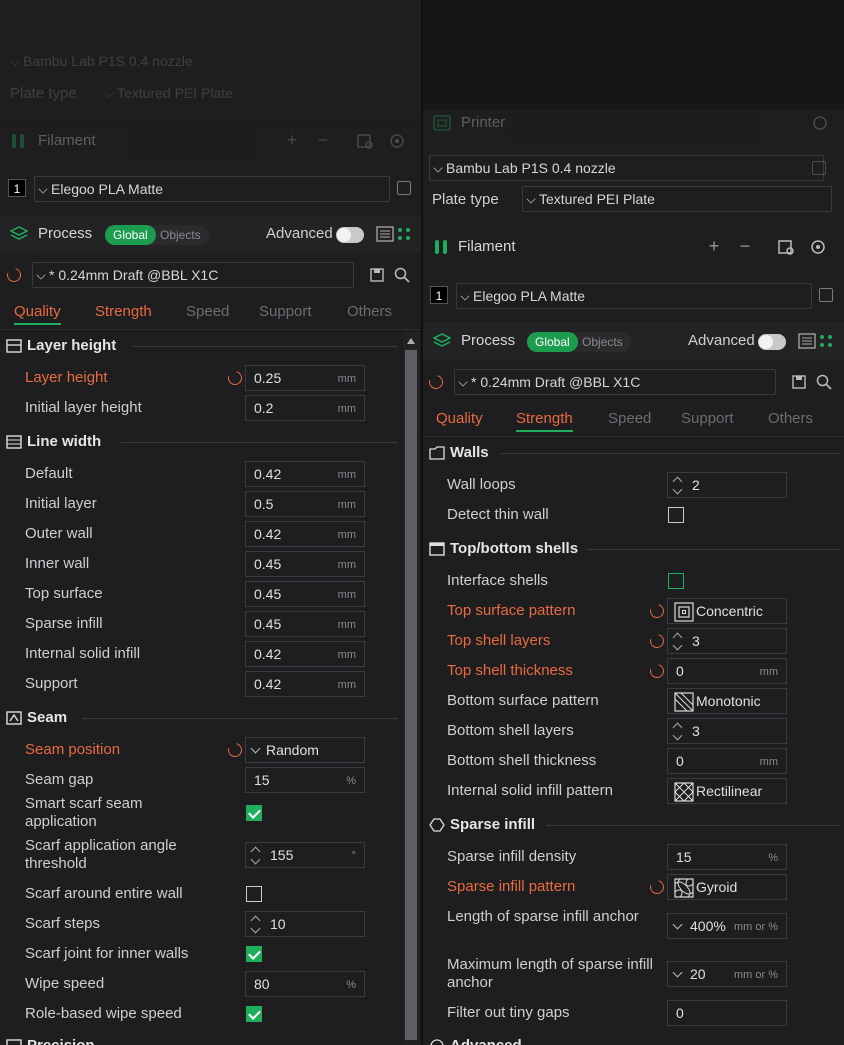 The width and height of the screenshot is (844, 1045). What do you see at coordinates (83, 407) in the screenshot?
I see `initial-layer-height-label: Initial layer height` at bounding box center [83, 407].